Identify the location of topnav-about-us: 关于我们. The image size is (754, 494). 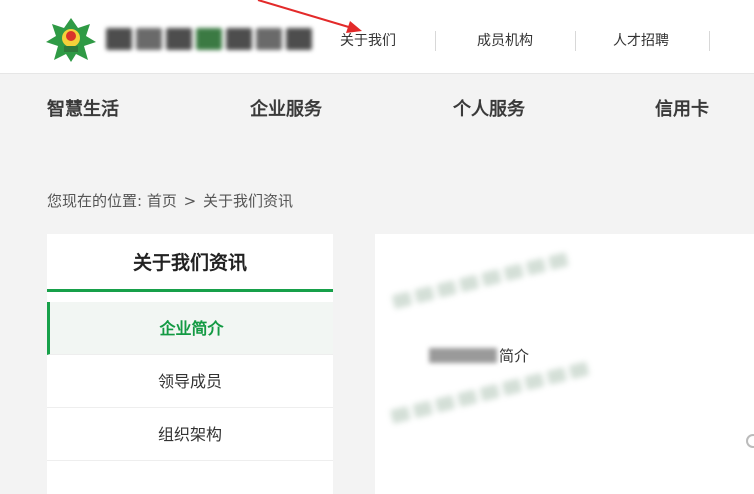
(368, 41).